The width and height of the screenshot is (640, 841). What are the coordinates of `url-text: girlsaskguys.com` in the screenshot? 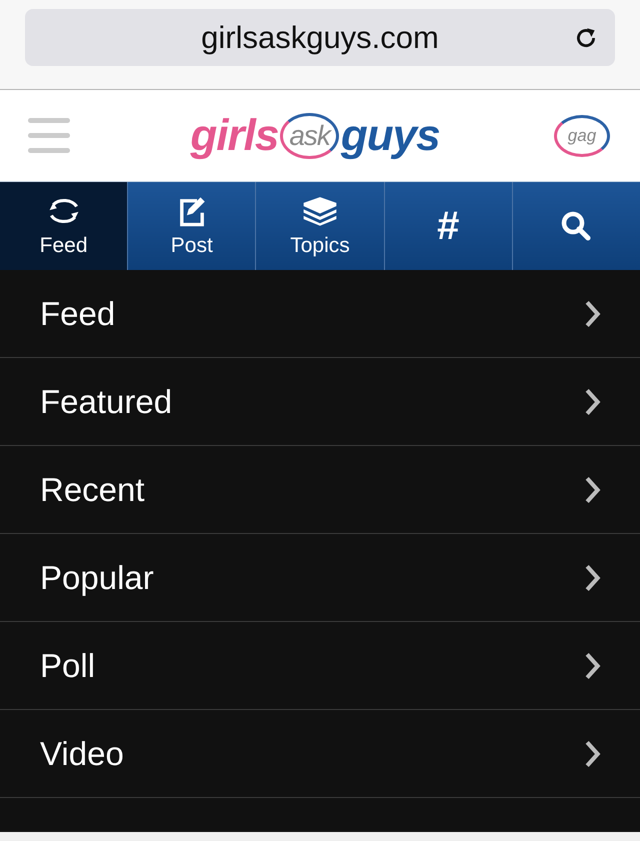 It's located at (320, 38).